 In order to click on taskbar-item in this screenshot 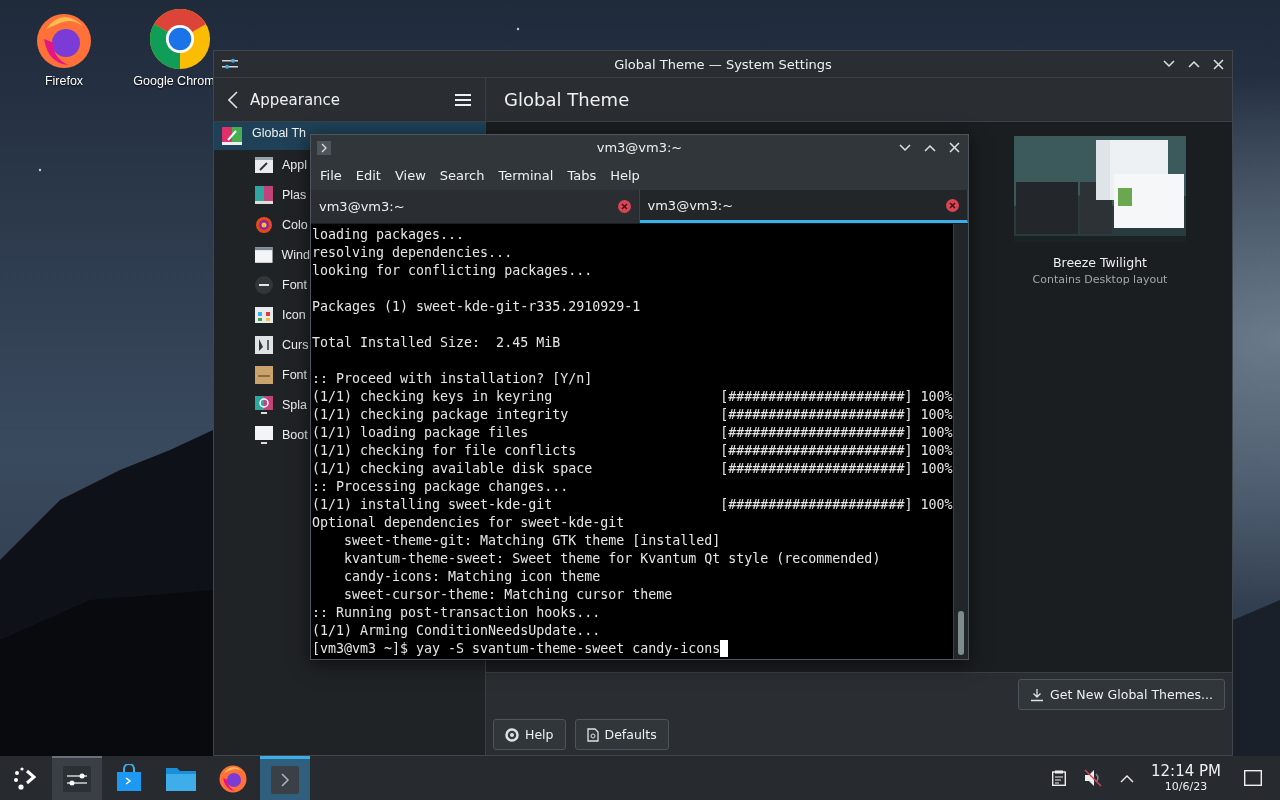, I will do `click(77, 778)`.